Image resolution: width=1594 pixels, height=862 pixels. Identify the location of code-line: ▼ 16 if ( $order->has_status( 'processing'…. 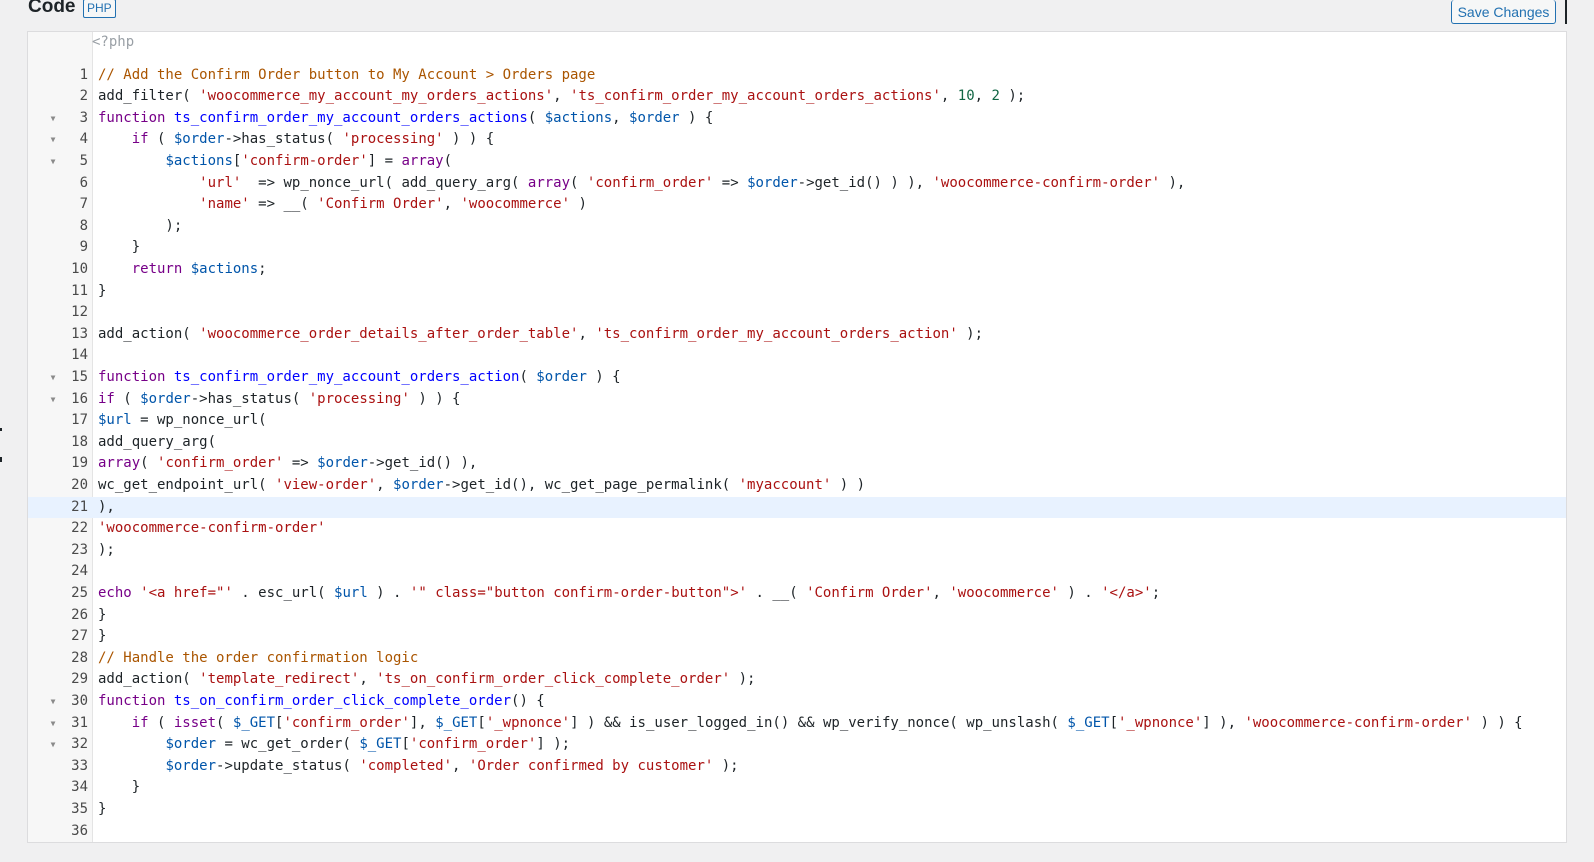
(797, 400).